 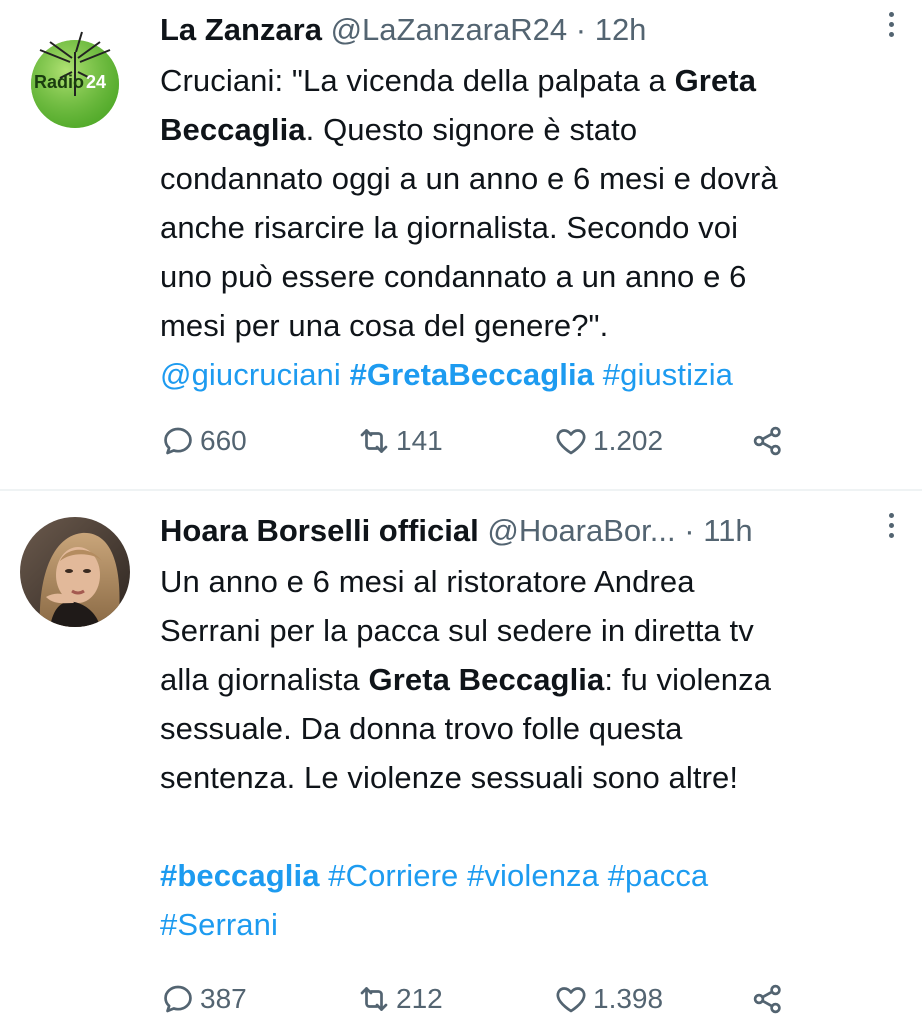 What do you see at coordinates (472, 374) in the screenshot?
I see `hashtag-link: #GretaBeccaglia` at bounding box center [472, 374].